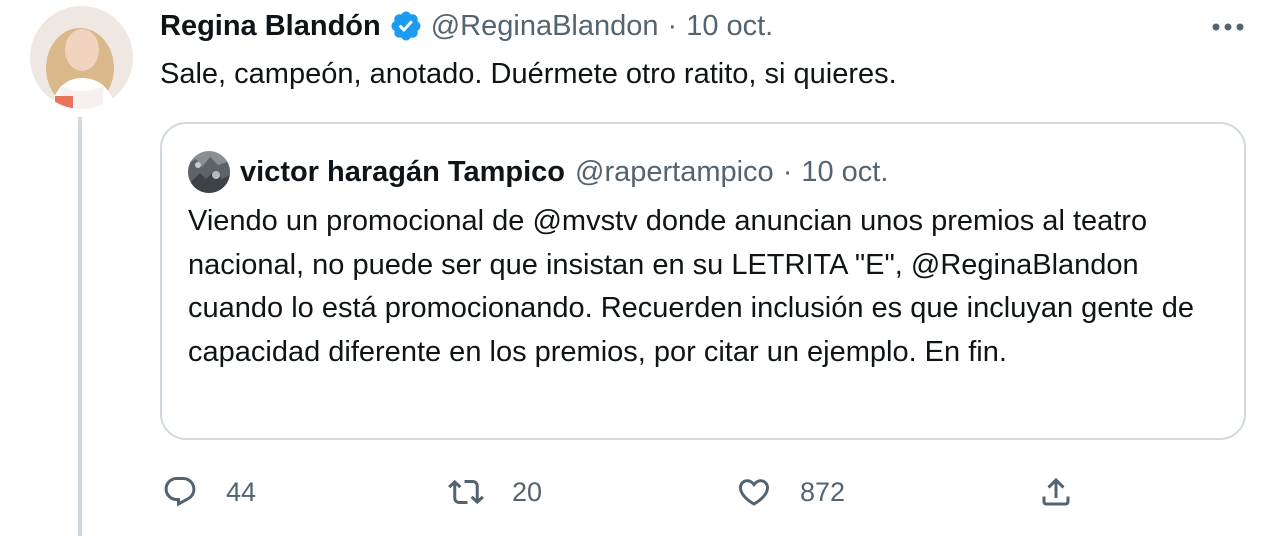  I want to click on share-button, so click(1056, 492).